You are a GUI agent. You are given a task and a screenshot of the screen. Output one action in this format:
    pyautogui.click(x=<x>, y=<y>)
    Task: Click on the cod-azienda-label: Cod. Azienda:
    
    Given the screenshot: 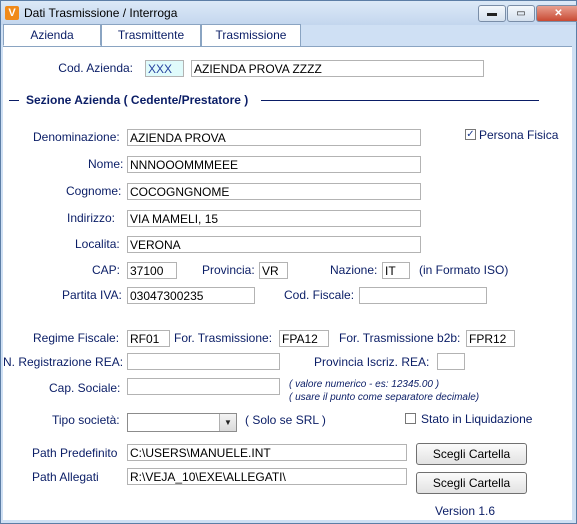 What is the action you would take?
    pyautogui.click(x=95, y=68)
    